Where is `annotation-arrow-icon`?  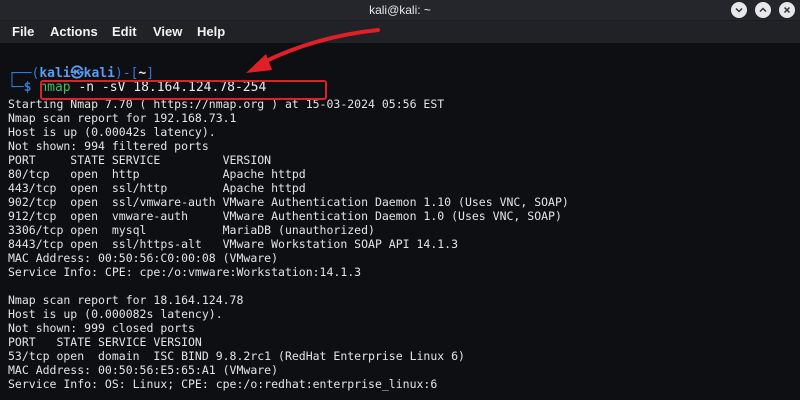 annotation-arrow-icon is located at coordinates (313, 50).